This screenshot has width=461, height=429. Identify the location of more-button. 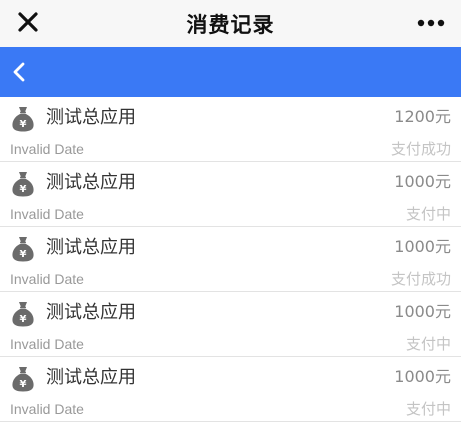
(431, 23).